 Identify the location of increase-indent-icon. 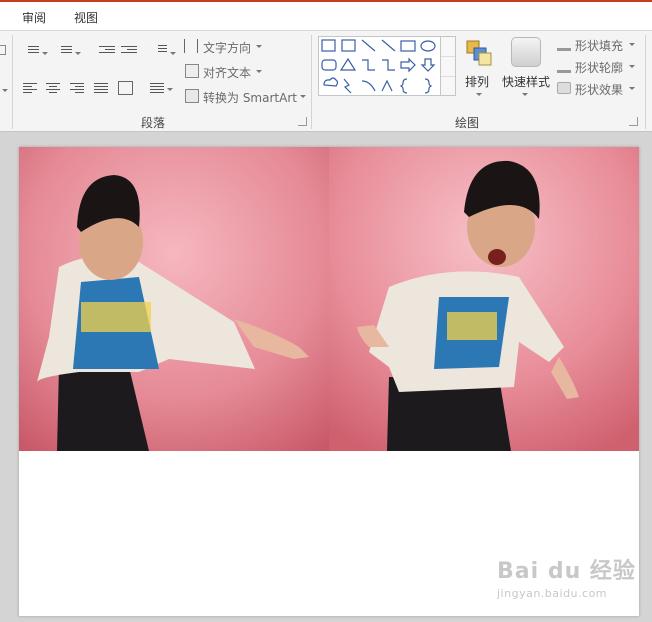
(129, 50).